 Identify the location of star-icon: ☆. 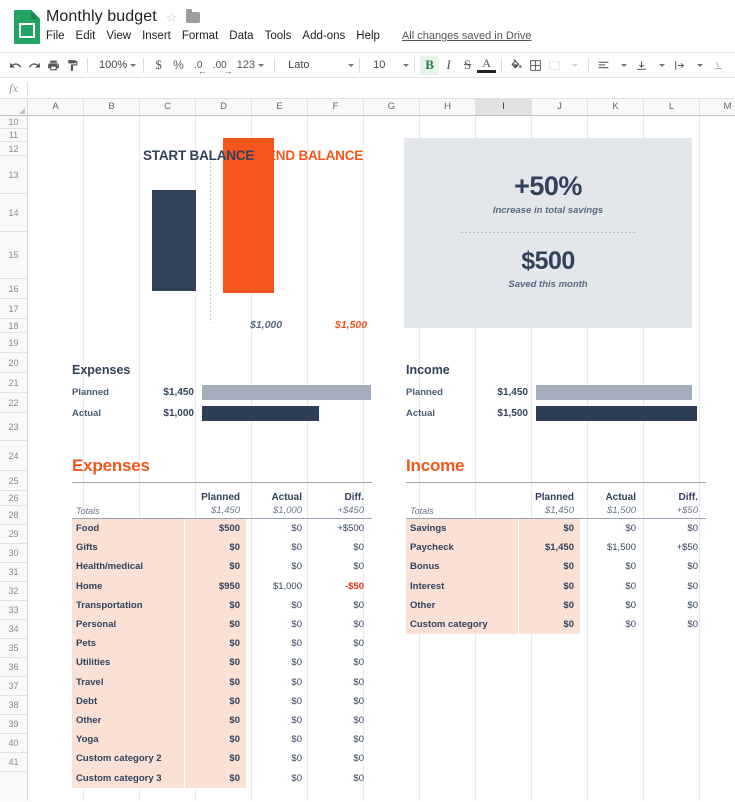
(172, 17).